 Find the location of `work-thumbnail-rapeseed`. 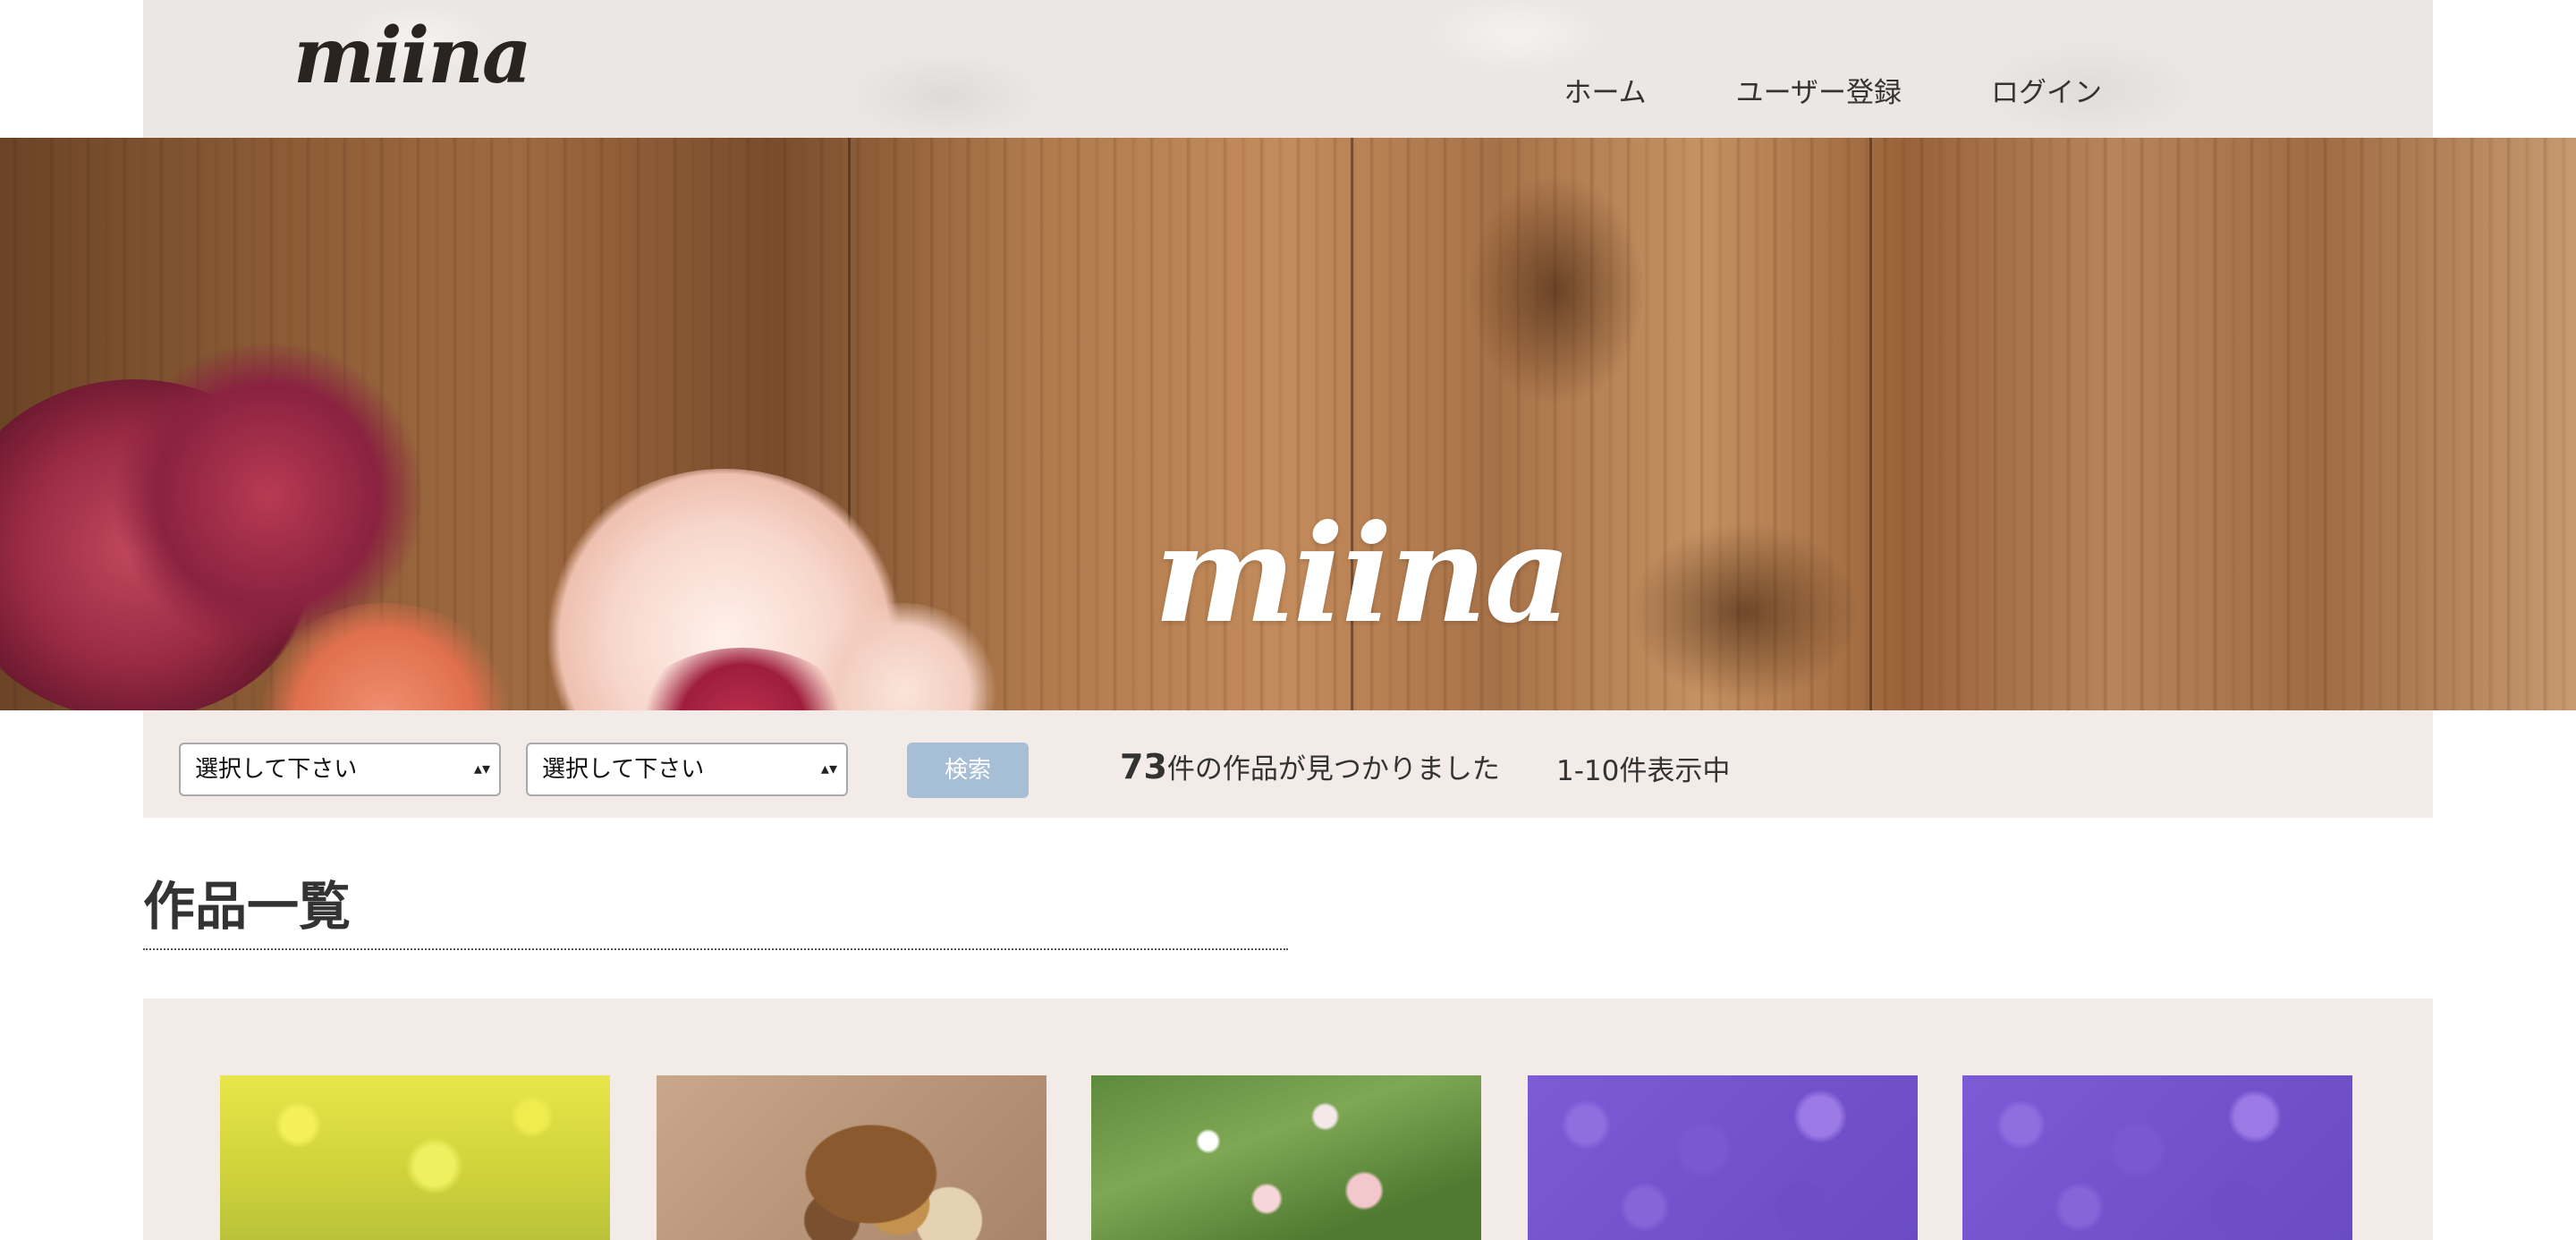

work-thumbnail-rapeseed is located at coordinates (415, 1157).